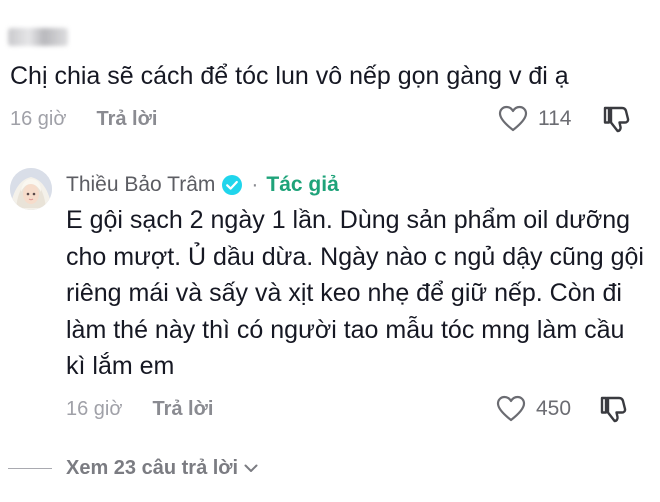 This screenshot has height=502, width=660. I want to click on verified-check-icon, so click(232, 185).